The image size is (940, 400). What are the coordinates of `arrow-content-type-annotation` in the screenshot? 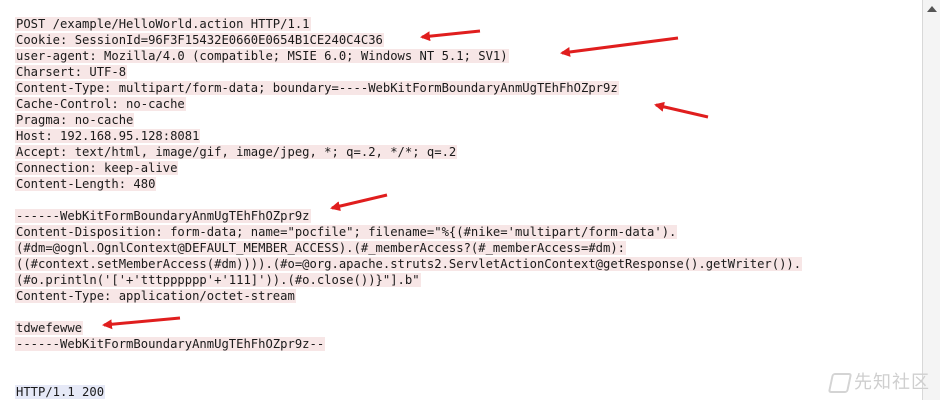 It's located at (681, 110).